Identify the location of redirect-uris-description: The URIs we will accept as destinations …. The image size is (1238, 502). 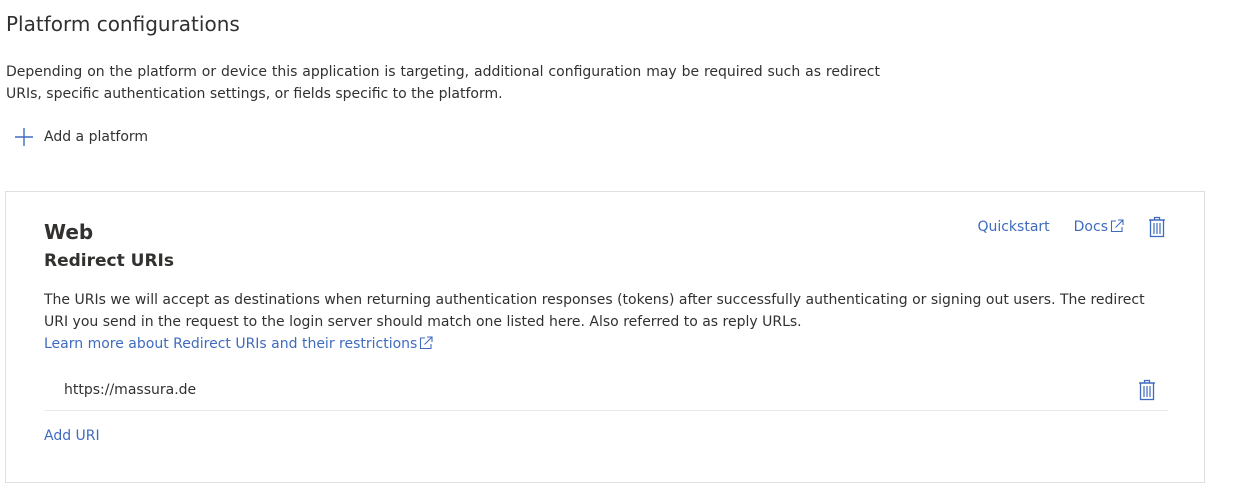
(604, 322).